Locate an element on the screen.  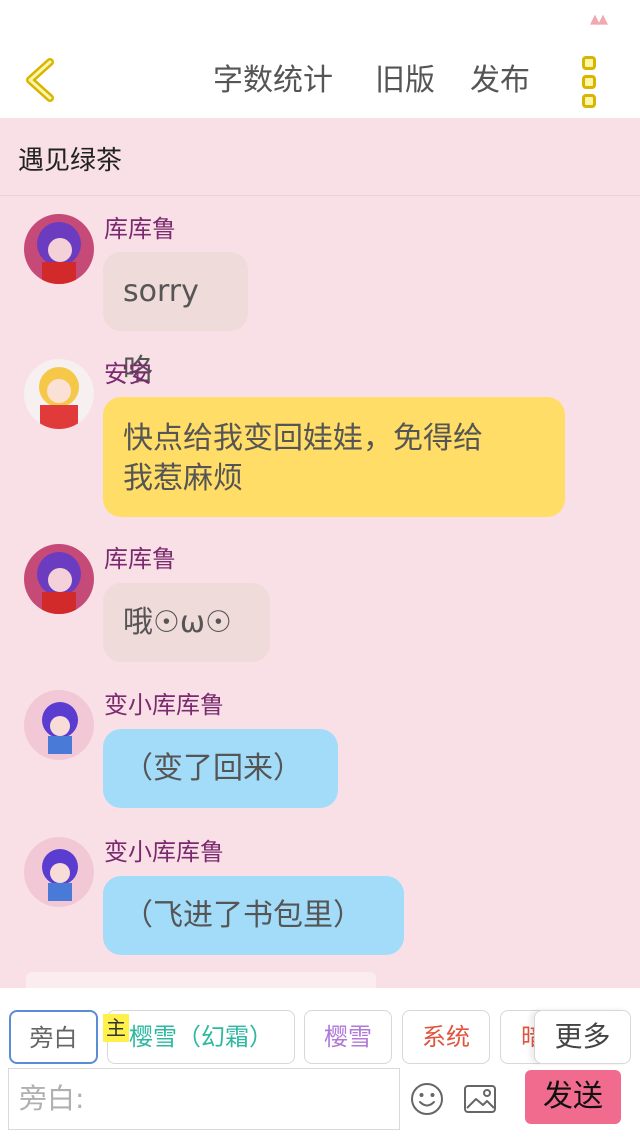
character-chip-narrator: 旁白 is located at coordinates (53, 1037).